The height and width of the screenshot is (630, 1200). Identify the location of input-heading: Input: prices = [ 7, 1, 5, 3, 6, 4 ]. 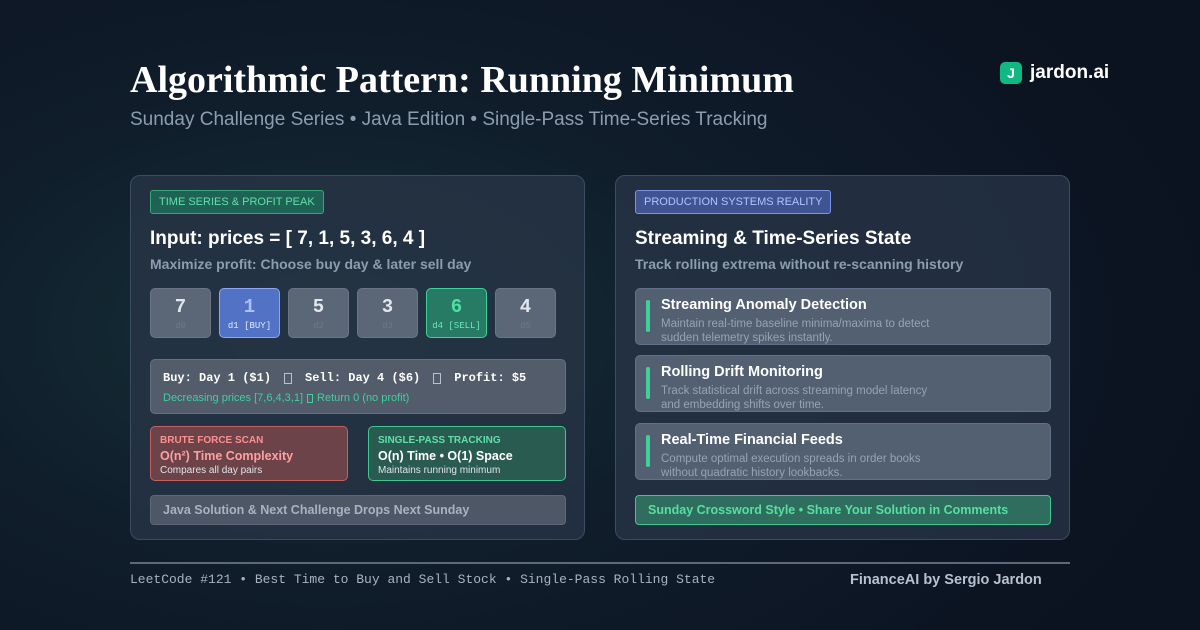
(288, 238).